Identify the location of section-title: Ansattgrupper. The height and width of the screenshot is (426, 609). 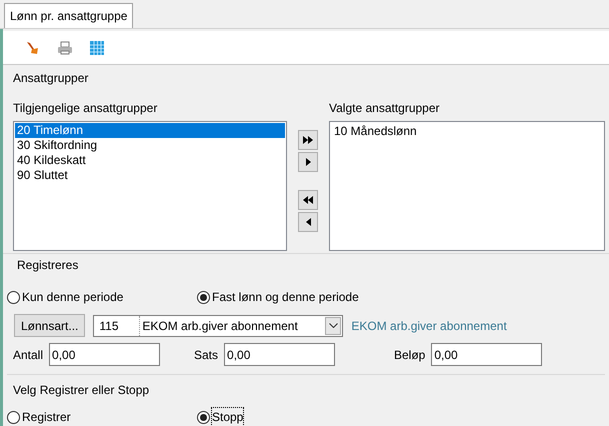
(51, 78).